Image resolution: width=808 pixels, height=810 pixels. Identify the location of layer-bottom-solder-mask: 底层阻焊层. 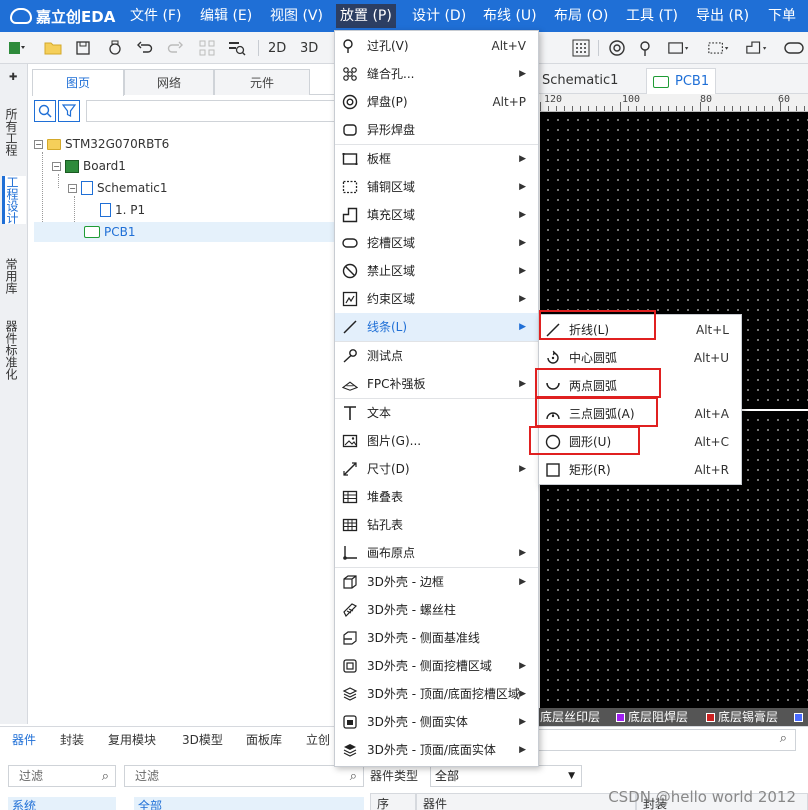
(652, 717).